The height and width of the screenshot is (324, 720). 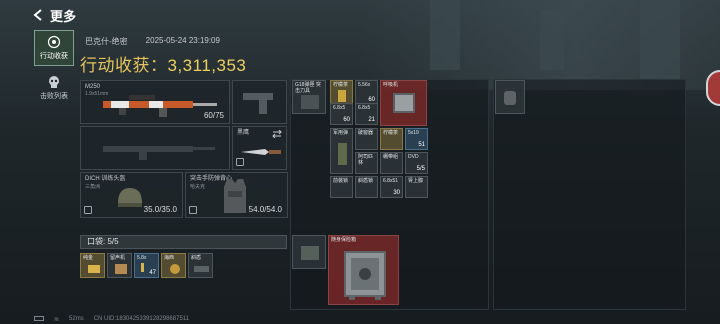 I want to click on grid-item: 绷带组, so click(x=391, y=163).